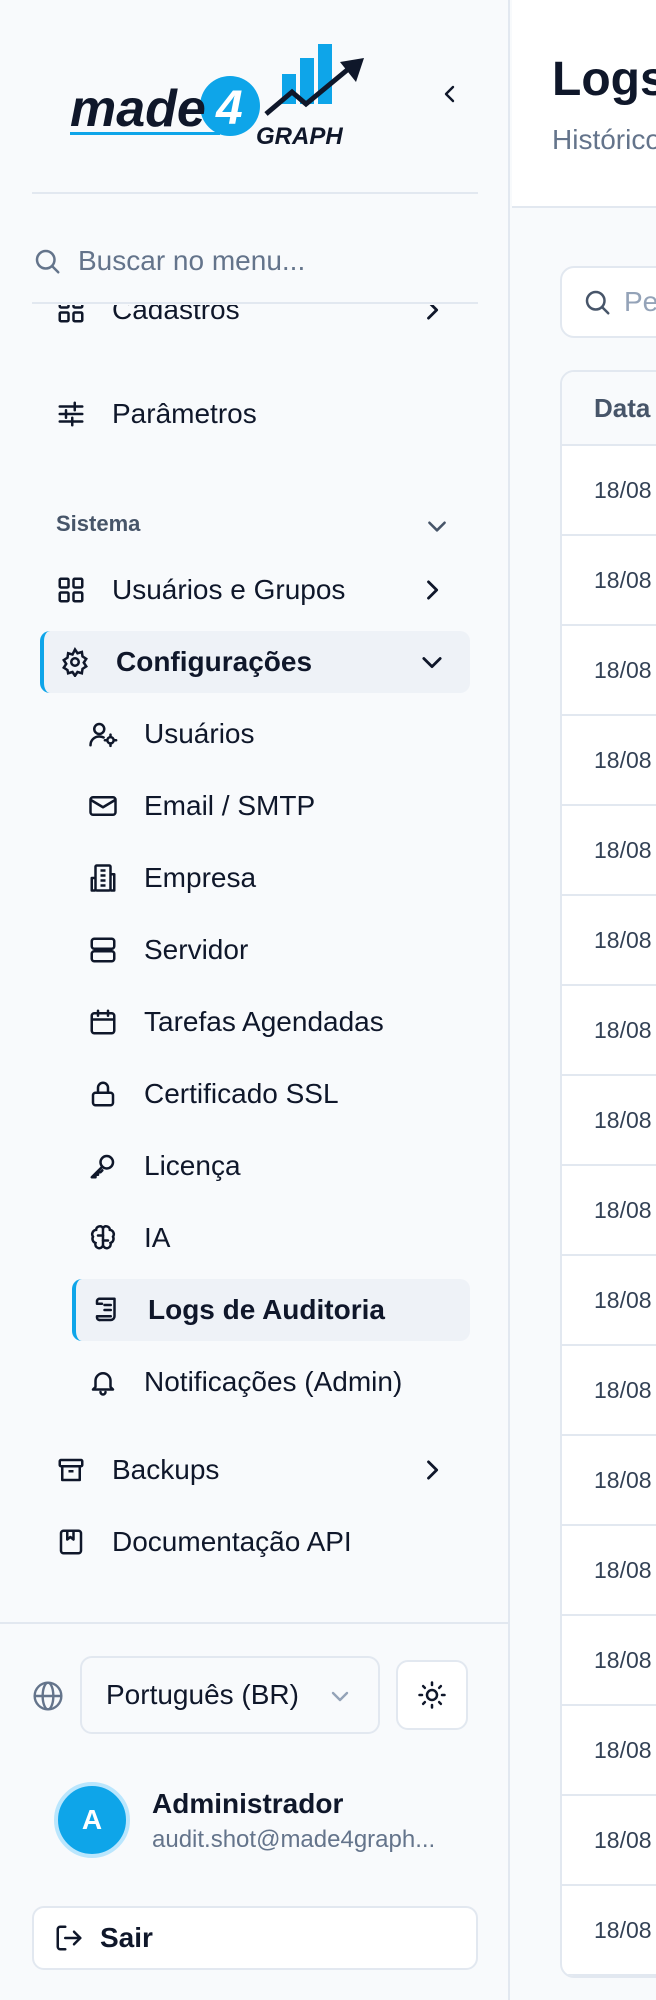 The image size is (656, 2000). What do you see at coordinates (271, 1166) in the screenshot?
I see `sidebar-item-licenca: Licença` at bounding box center [271, 1166].